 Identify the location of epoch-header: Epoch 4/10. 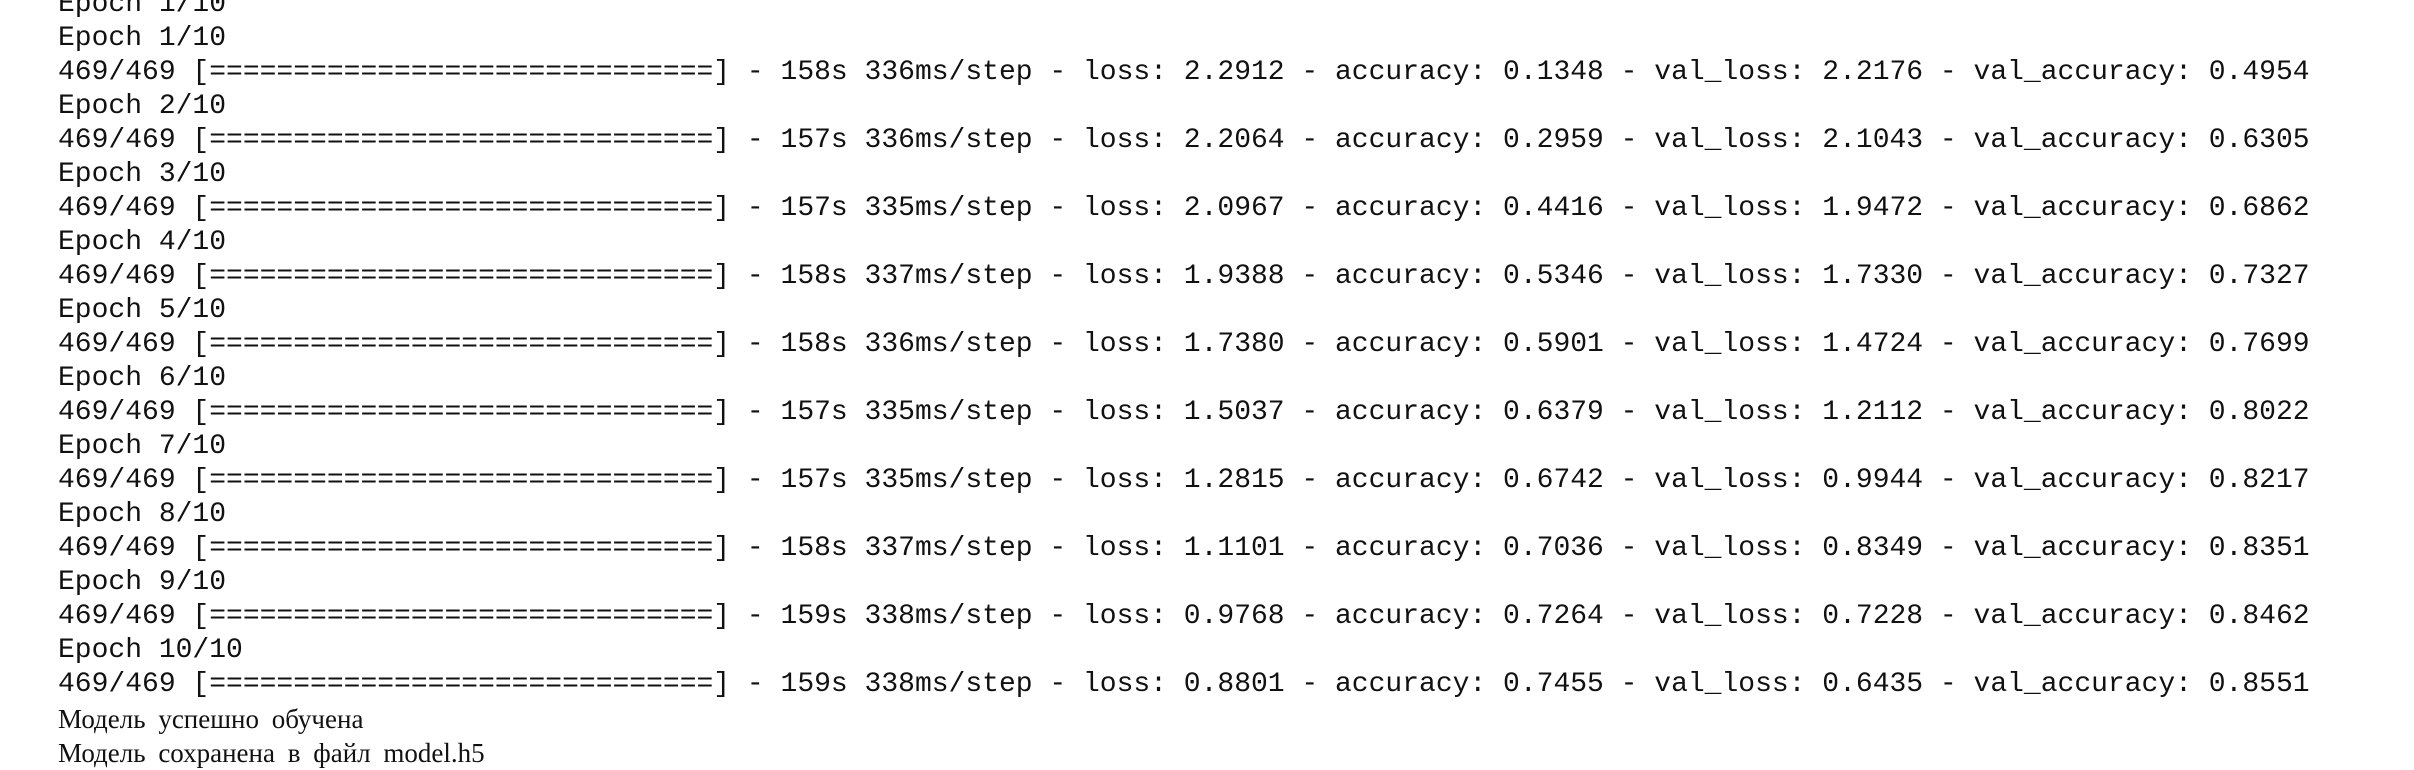
(142, 242).